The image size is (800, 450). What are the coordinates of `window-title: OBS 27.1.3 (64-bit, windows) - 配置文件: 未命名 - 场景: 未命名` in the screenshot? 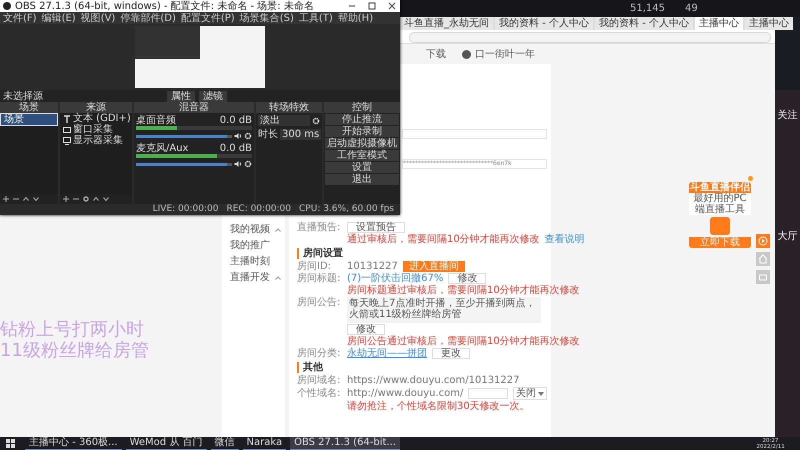 It's located at (164, 6).